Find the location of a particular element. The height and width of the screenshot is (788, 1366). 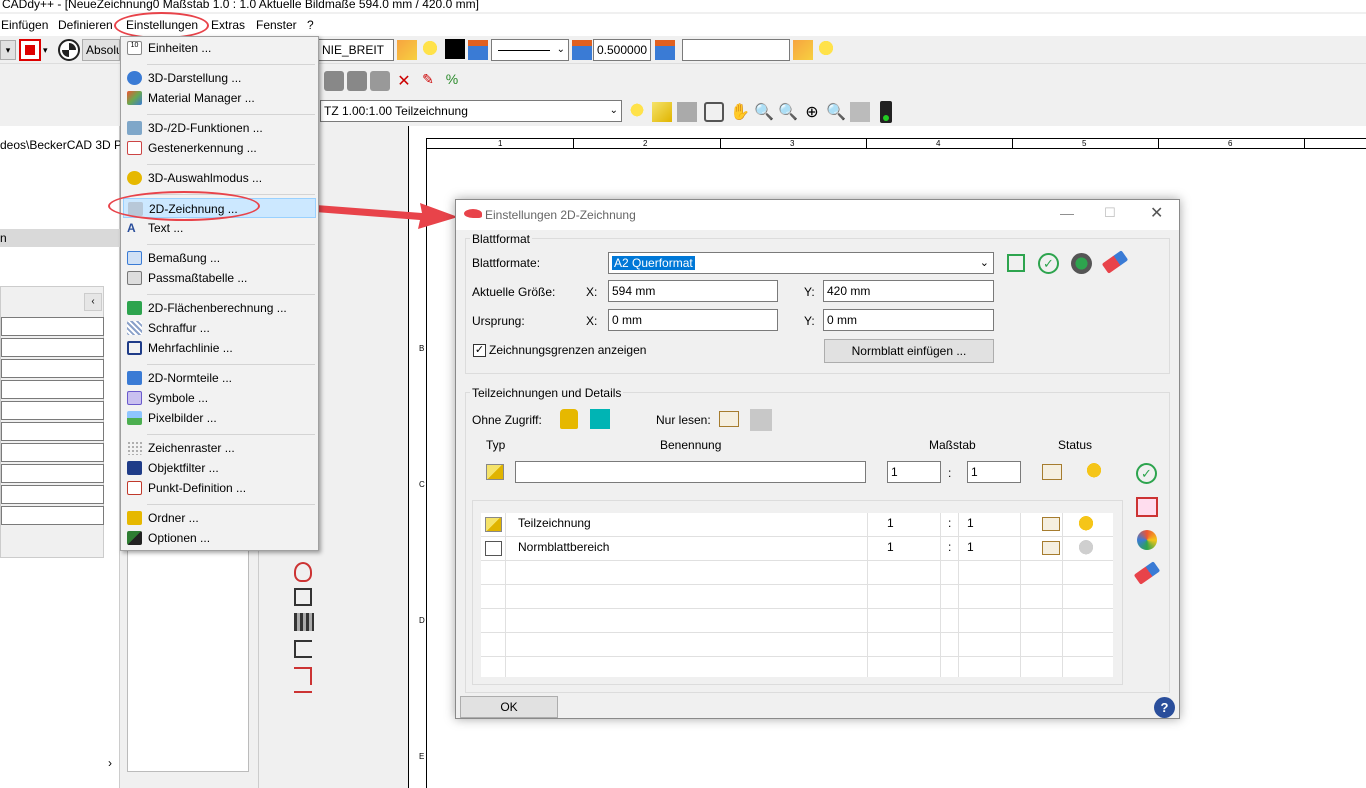

blank-field is located at coordinates (736, 50).